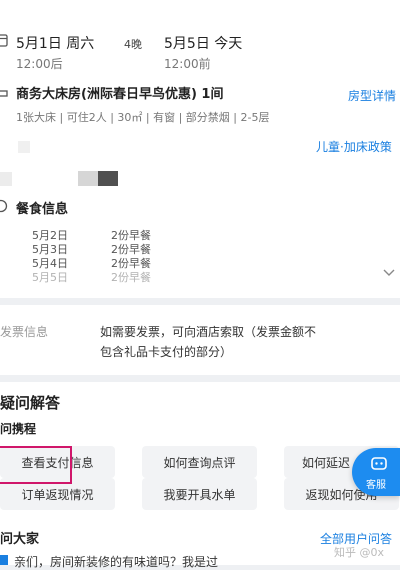 The height and width of the screenshot is (570, 400). What do you see at coordinates (166, 352) in the screenshot?
I see `invoice-text-line2: 包含礼品卡支付的部分）` at bounding box center [166, 352].